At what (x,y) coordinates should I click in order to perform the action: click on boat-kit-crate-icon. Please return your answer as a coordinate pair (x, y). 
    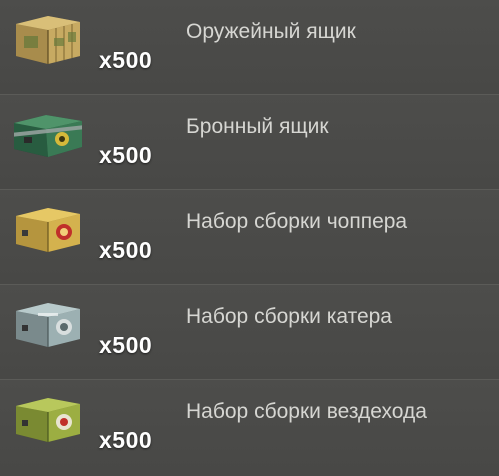
    Looking at the image, I should click on (48, 323).